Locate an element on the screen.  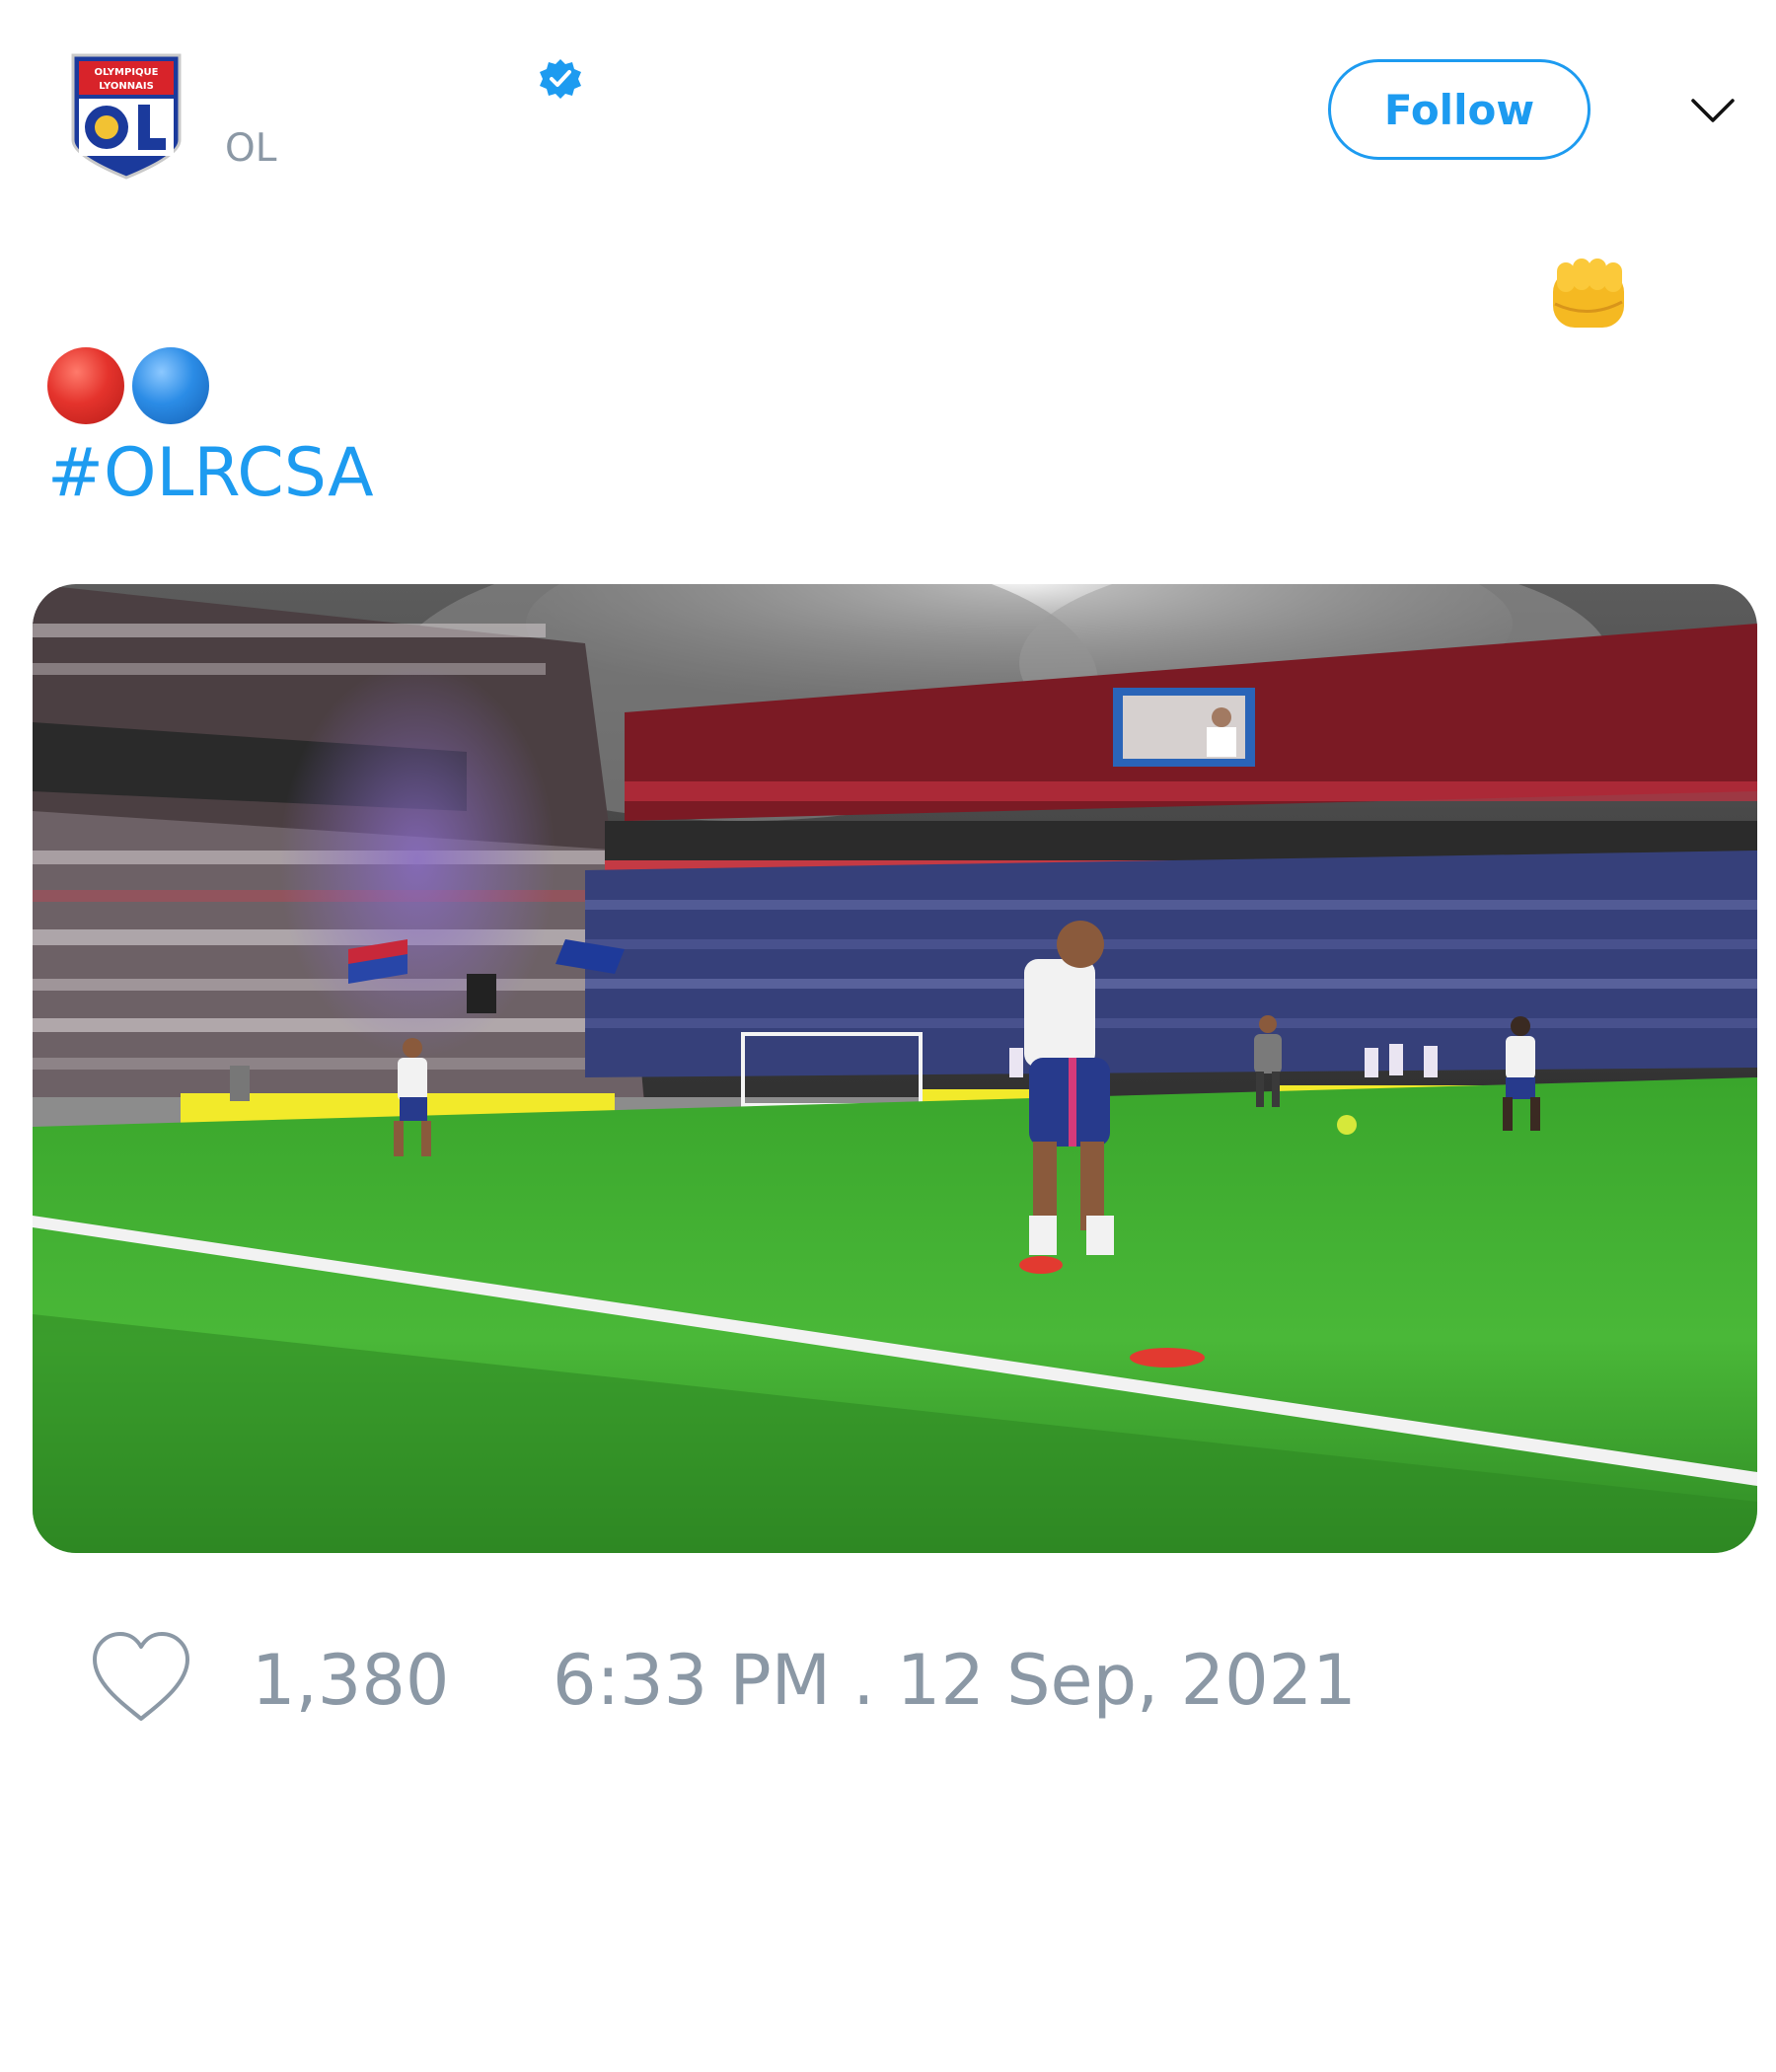
follow-button: Follow is located at coordinates (1460, 110).